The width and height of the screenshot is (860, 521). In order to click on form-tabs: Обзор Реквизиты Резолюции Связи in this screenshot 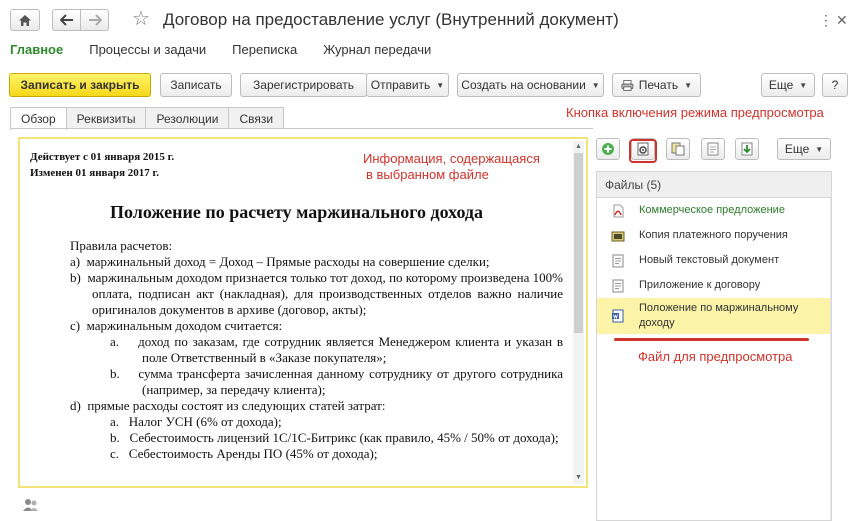, I will do `click(147, 118)`.